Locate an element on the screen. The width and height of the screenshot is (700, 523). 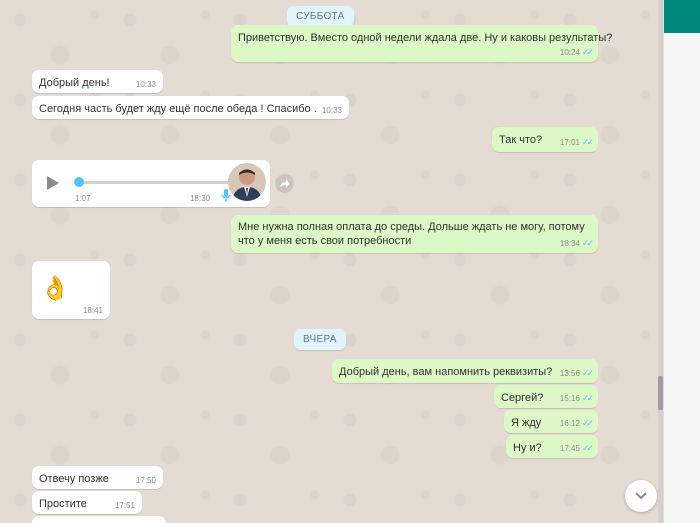
play-icon is located at coordinates (53, 183).